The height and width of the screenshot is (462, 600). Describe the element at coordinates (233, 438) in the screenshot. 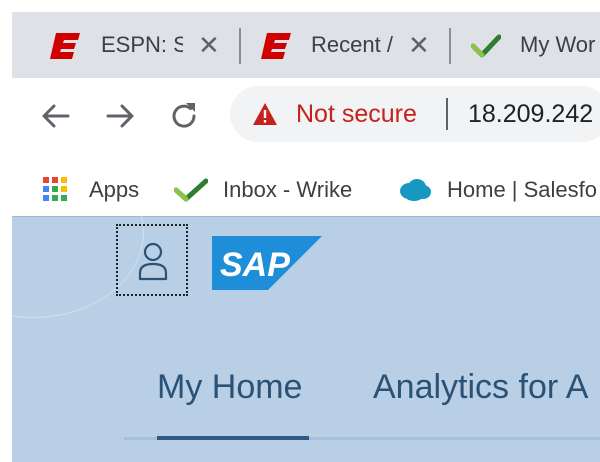

I see `active-tab-indicator` at that location.